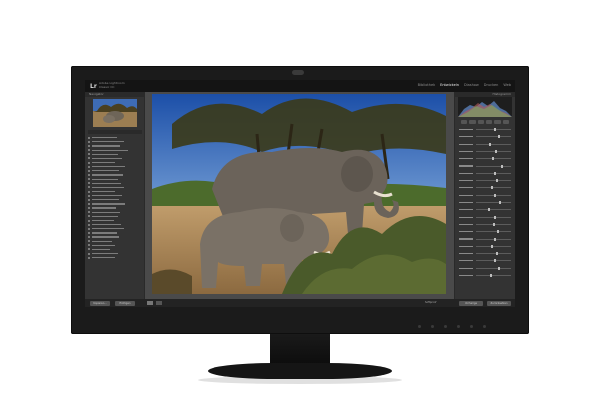 This screenshot has width=600, height=416. I want to click on power-button-icon, so click(484, 326).